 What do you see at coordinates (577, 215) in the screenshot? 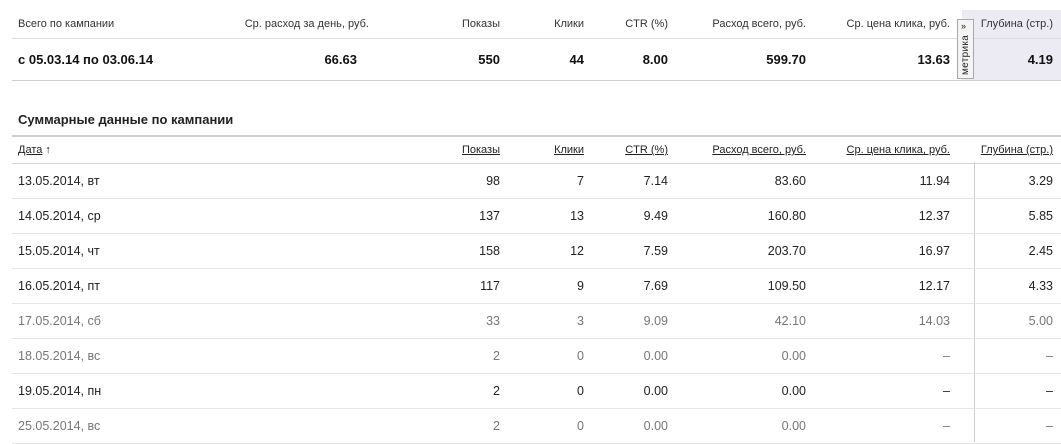
I see `cell-clicks: 13` at bounding box center [577, 215].